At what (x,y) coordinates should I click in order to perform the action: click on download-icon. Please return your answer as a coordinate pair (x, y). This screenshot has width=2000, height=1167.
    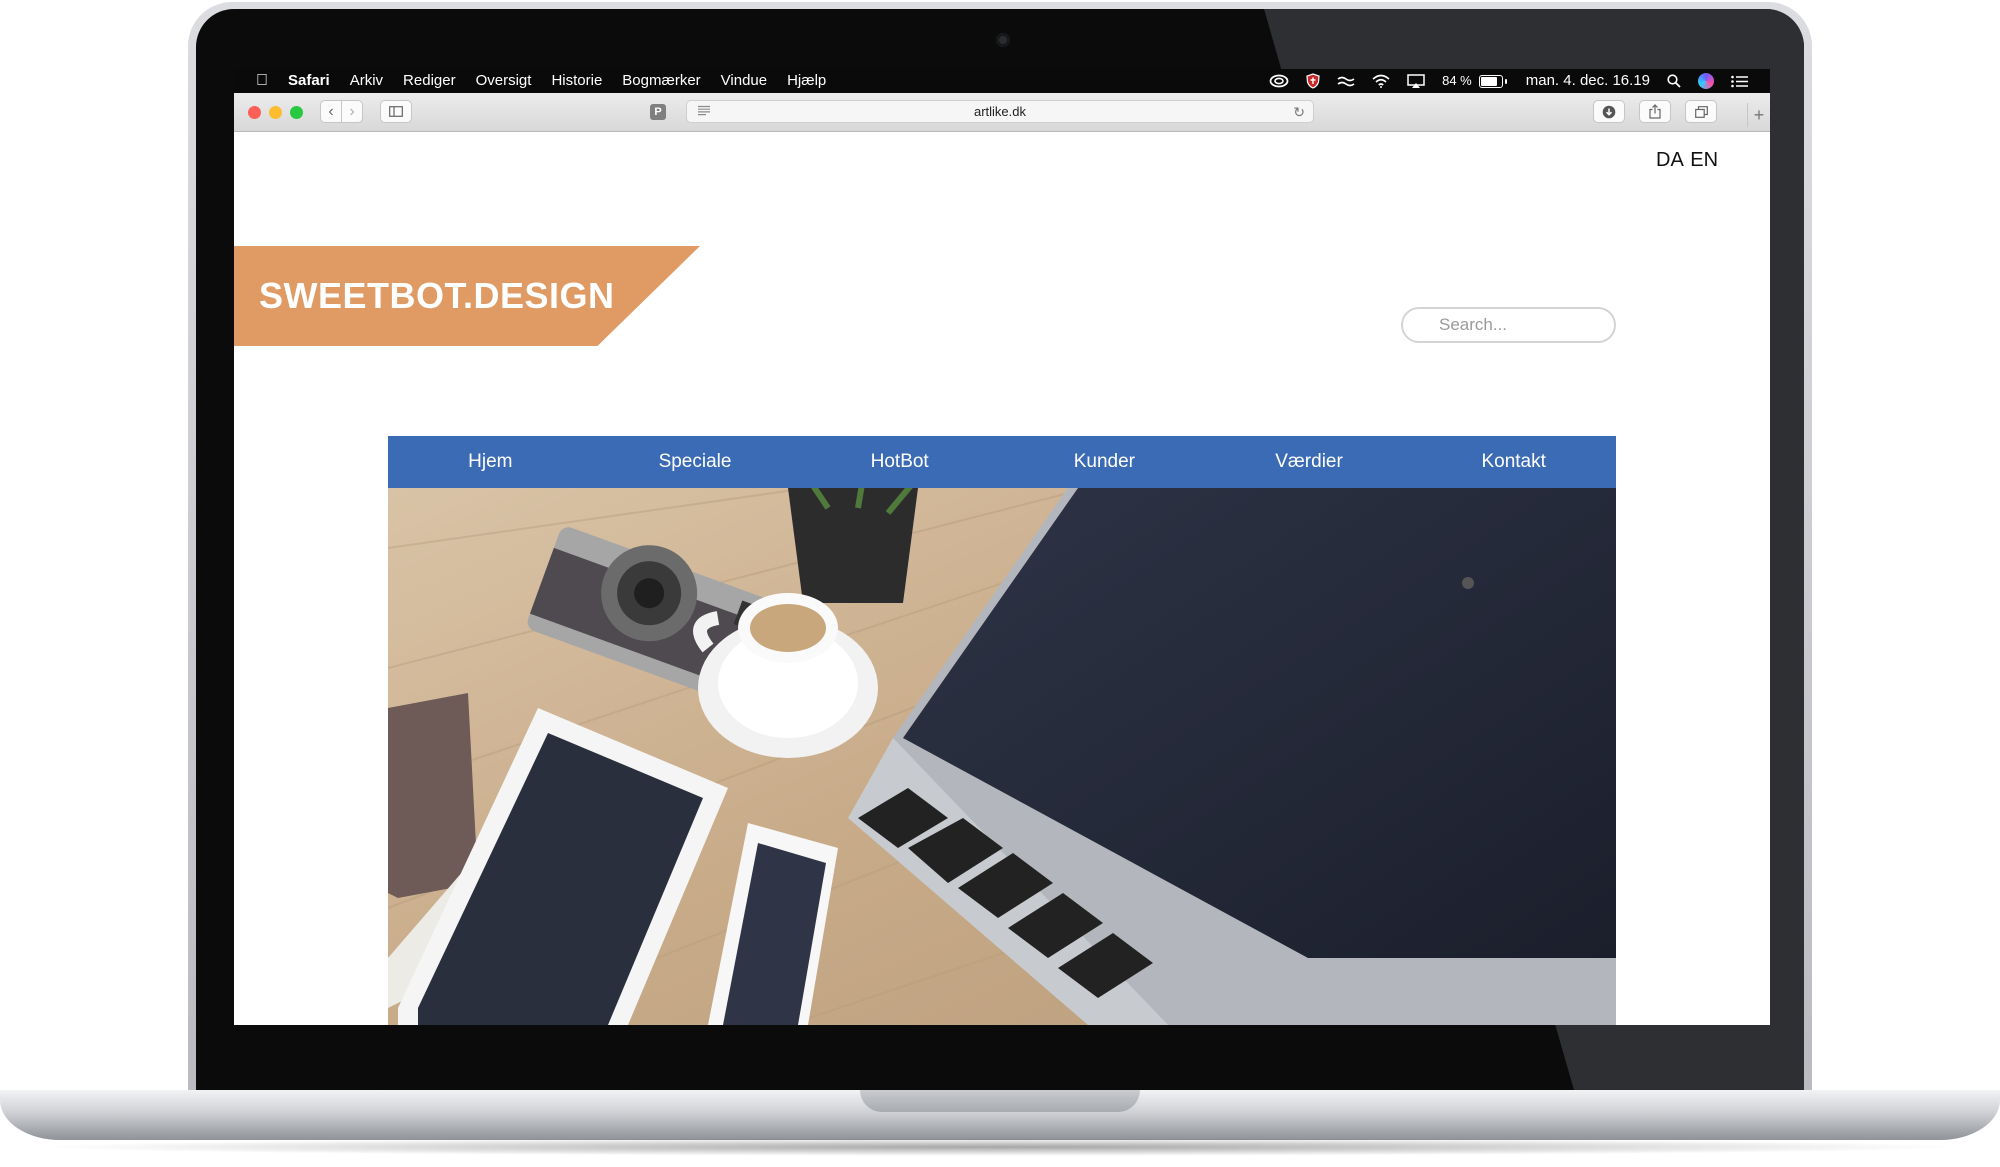
    Looking at the image, I should click on (1609, 111).